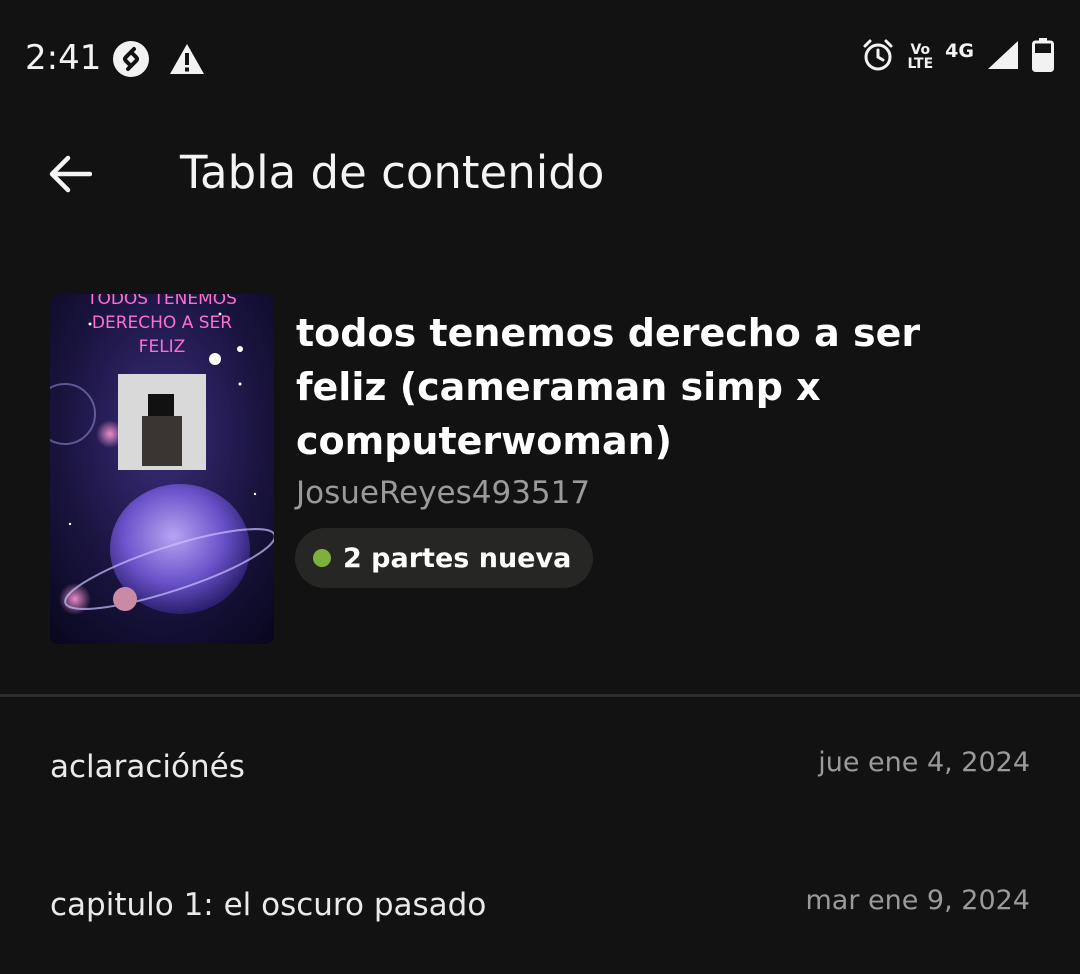  What do you see at coordinates (63, 58) in the screenshot?
I see `status-time: 2:41` at bounding box center [63, 58].